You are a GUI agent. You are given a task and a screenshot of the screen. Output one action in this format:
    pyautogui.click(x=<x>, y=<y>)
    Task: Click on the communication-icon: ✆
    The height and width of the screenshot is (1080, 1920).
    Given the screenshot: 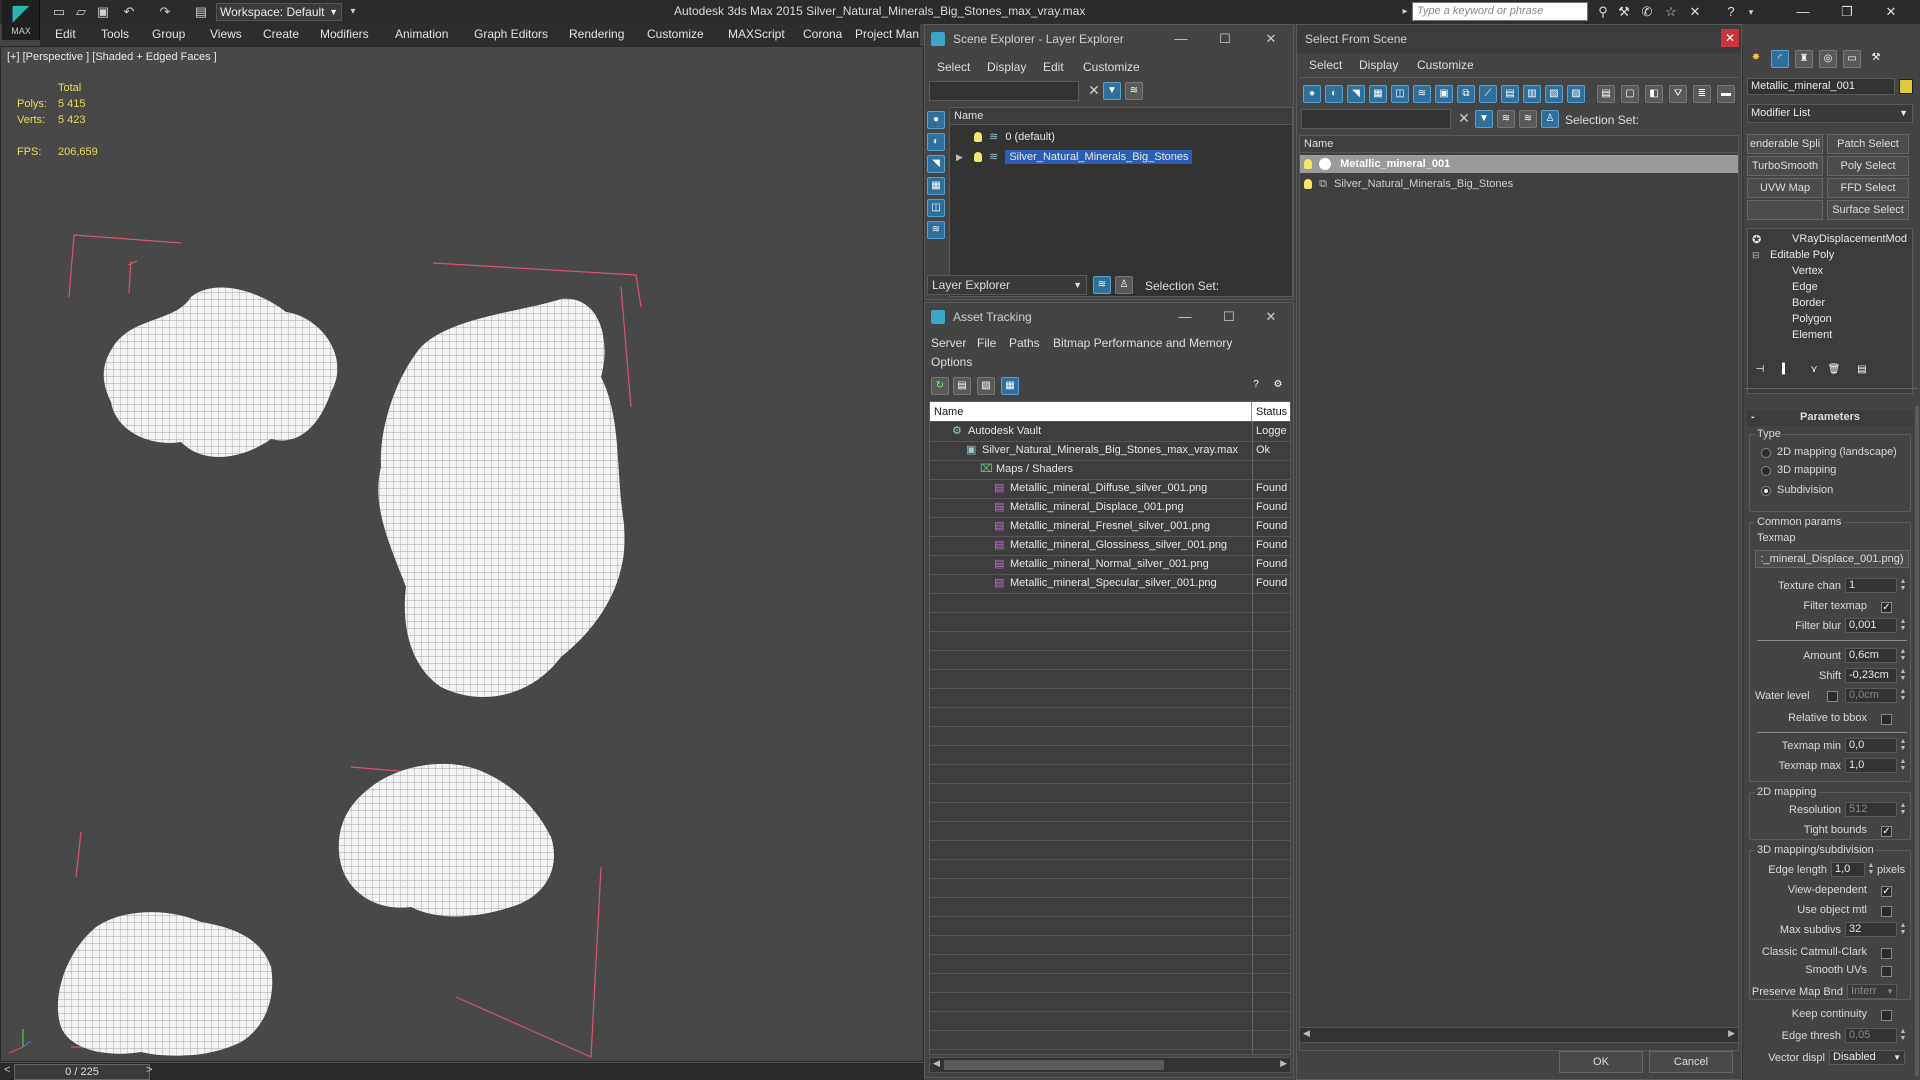 What is the action you would take?
    pyautogui.click(x=1647, y=12)
    